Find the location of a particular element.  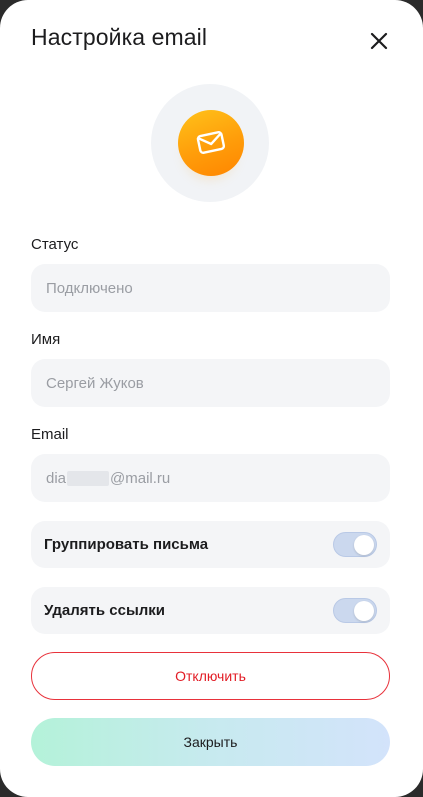

mail-envelope-icon is located at coordinates (211, 142).